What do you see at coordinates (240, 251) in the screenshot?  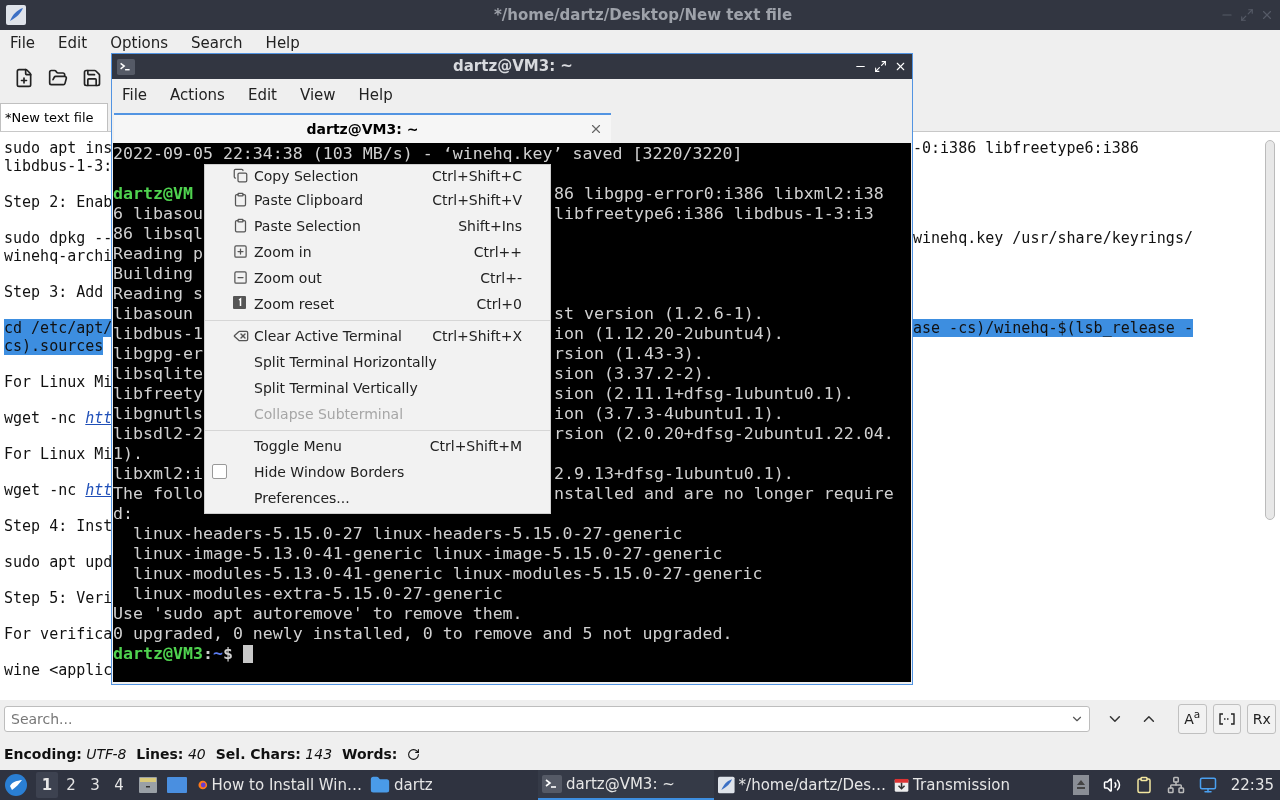 I see `zoom-in-icon` at bounding box center [240, 251].